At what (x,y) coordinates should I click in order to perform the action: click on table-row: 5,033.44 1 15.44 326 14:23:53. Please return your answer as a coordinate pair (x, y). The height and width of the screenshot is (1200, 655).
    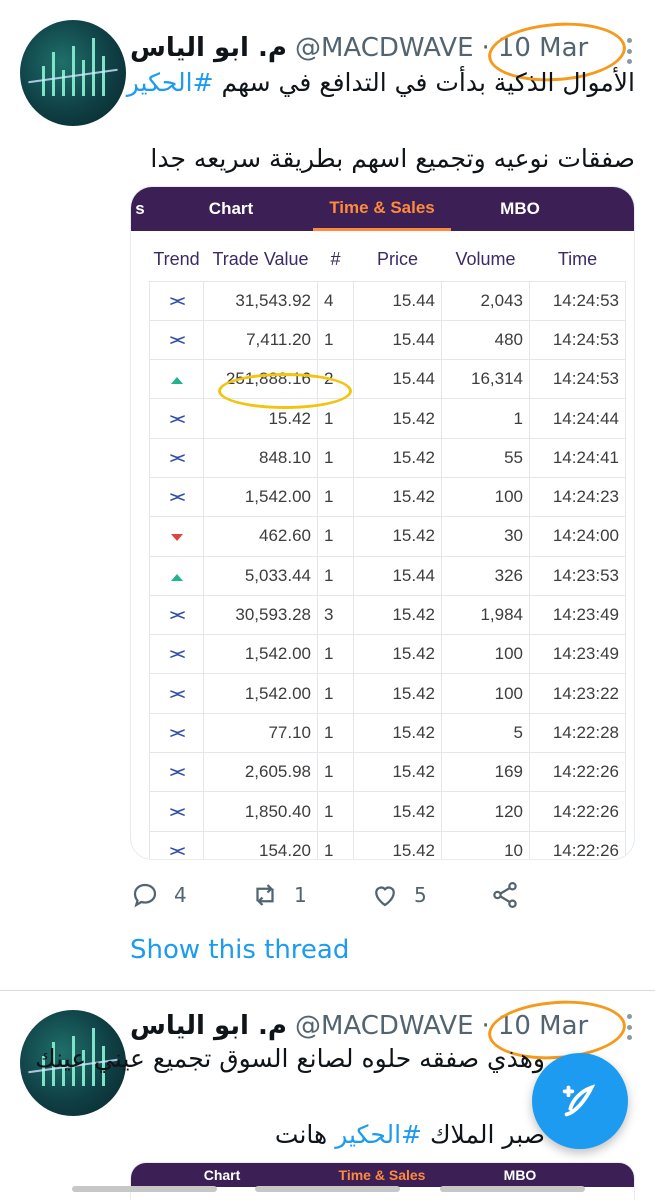
    Looking at the image, I should click on (387, 575).